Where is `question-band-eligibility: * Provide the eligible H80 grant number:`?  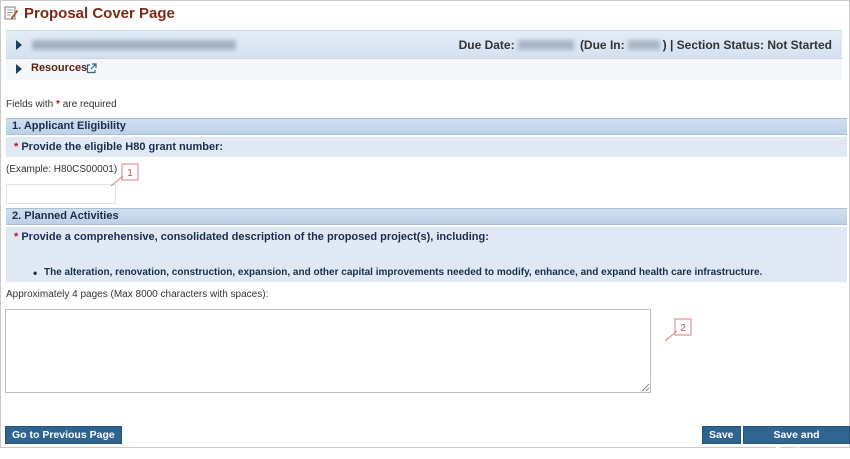 question-band-eligibility: * Provide the eligible H80 grant number: is located at coordinates (426, 147).